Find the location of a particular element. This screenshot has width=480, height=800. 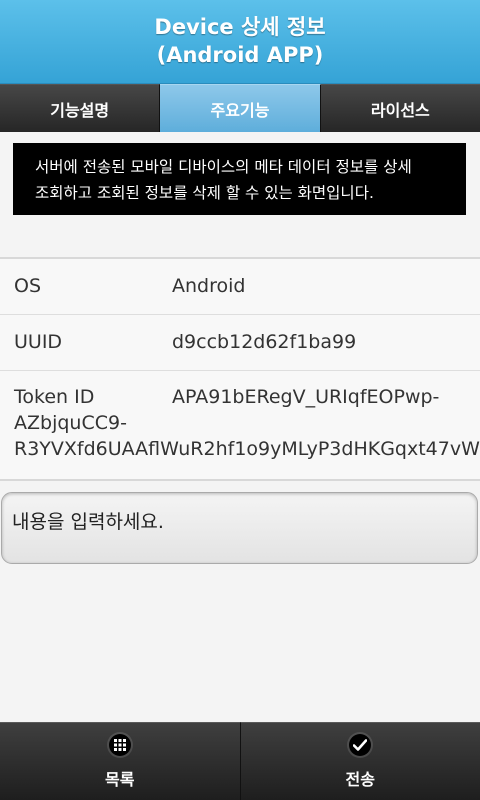

uuid-value: d9ccb12d62f1ba99 is located at coordinates (264, 342).